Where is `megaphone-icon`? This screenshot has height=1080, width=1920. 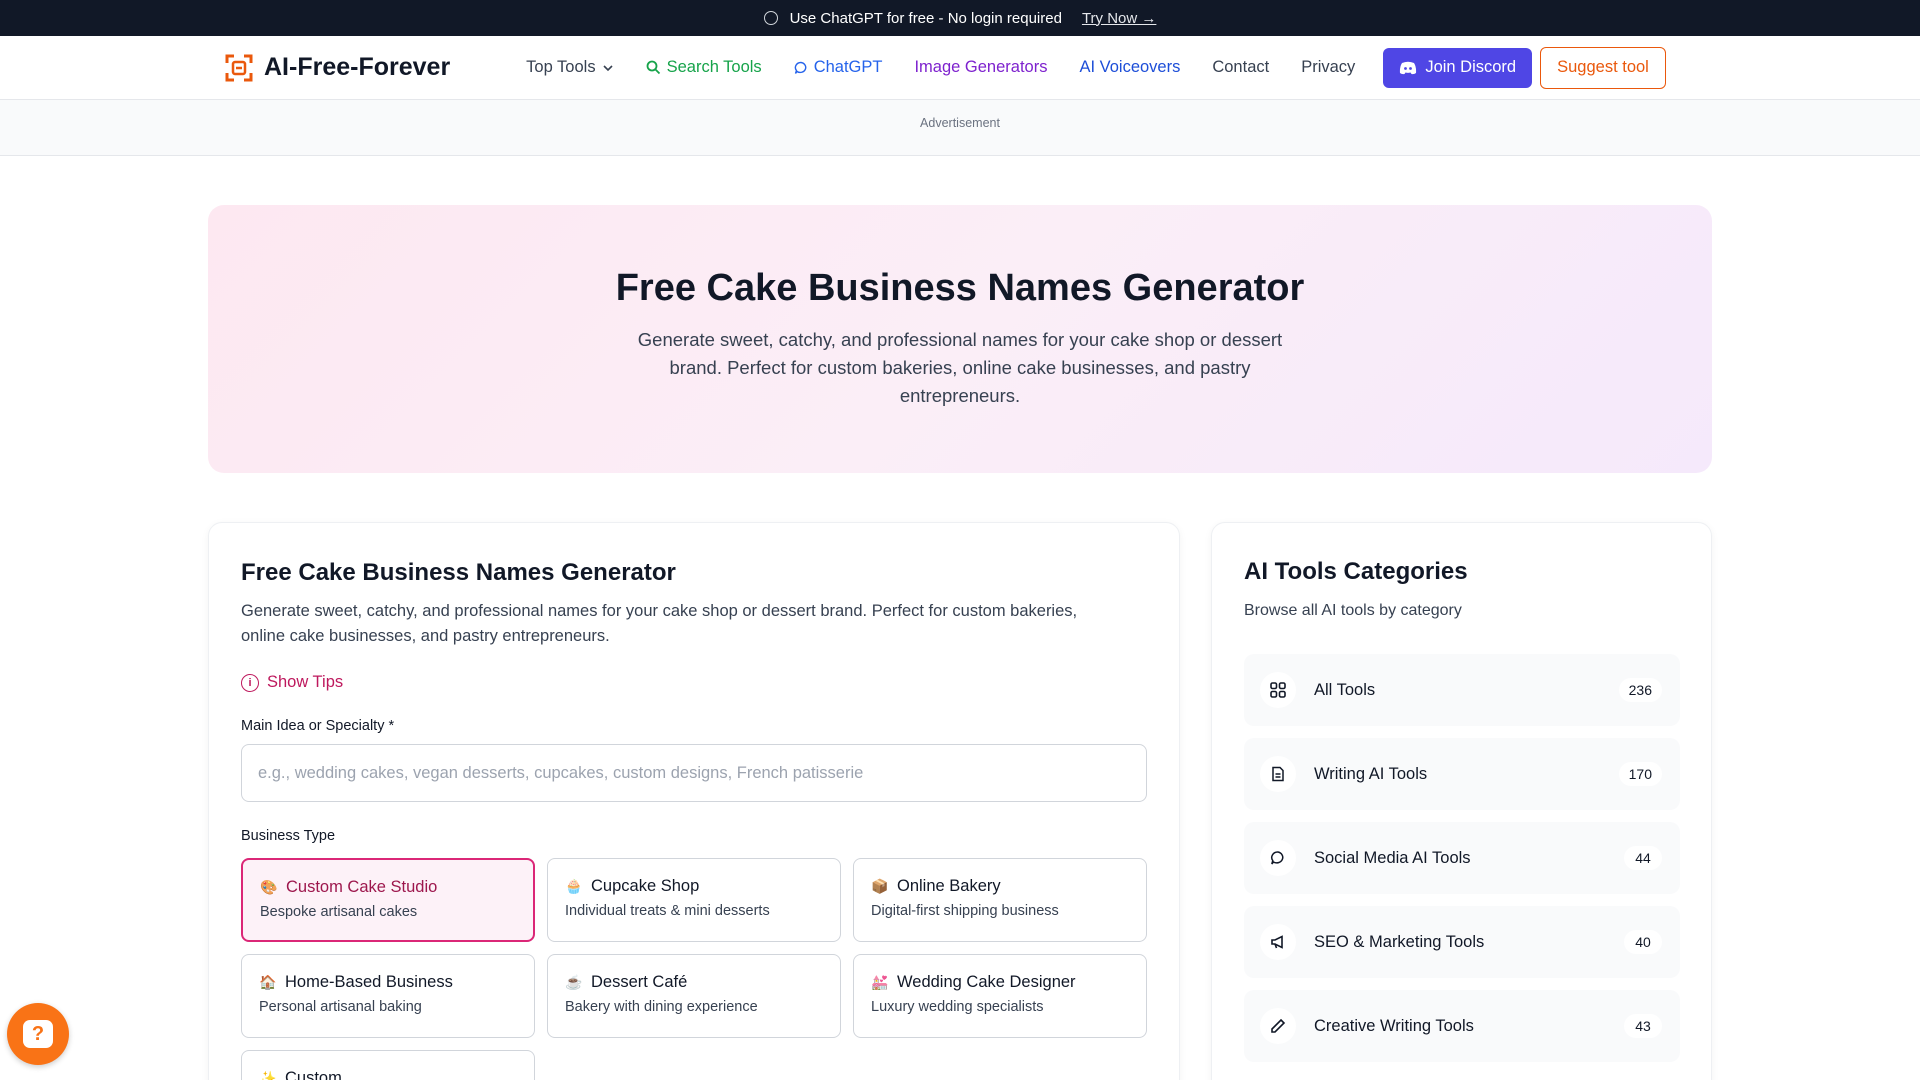 megaphone-icon is located at coordinates (1278, 942).